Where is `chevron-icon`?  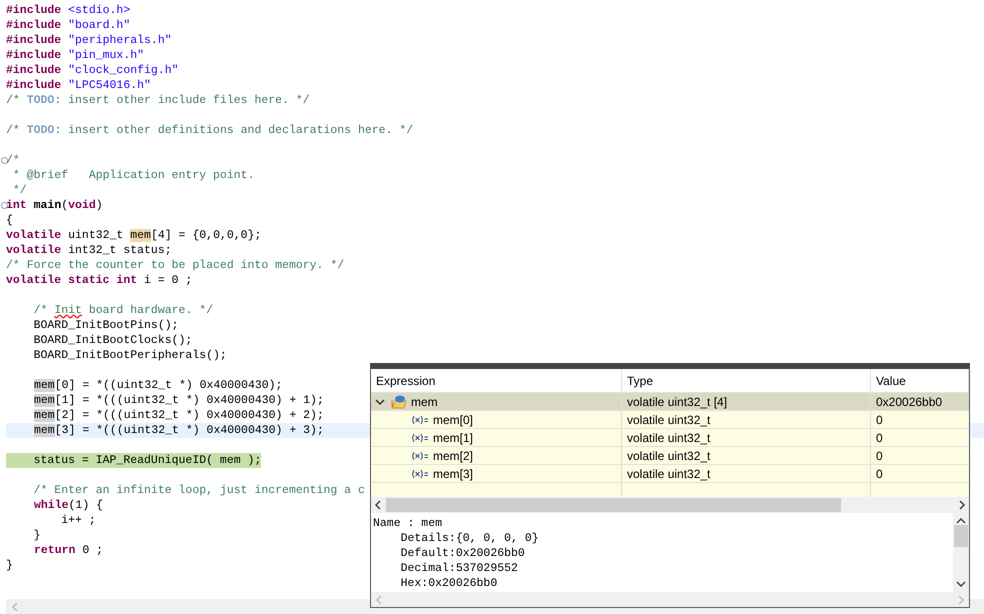 chevron-icon is located at coordinates (380, 401).